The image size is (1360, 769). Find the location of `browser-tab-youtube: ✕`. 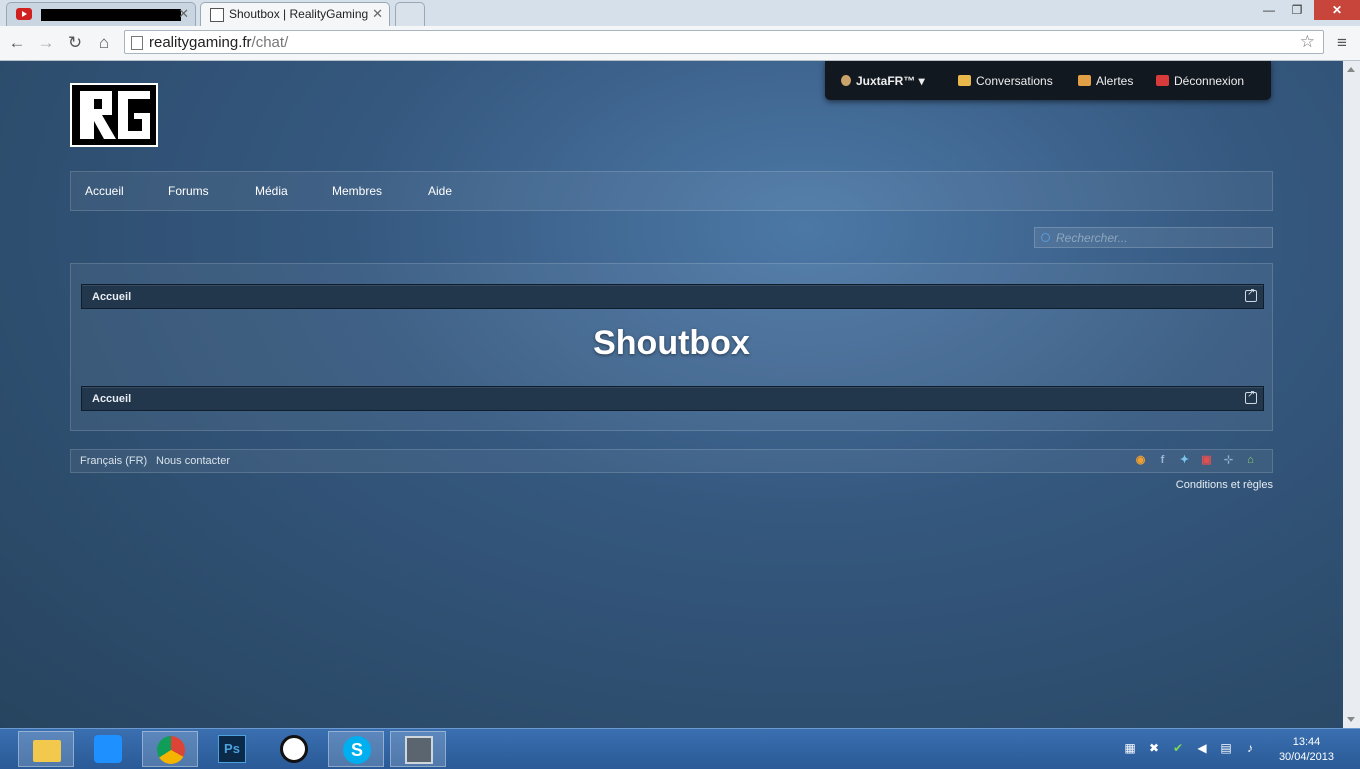

browser-tab-youtube: ✕ is located at coordinates (101, 14).